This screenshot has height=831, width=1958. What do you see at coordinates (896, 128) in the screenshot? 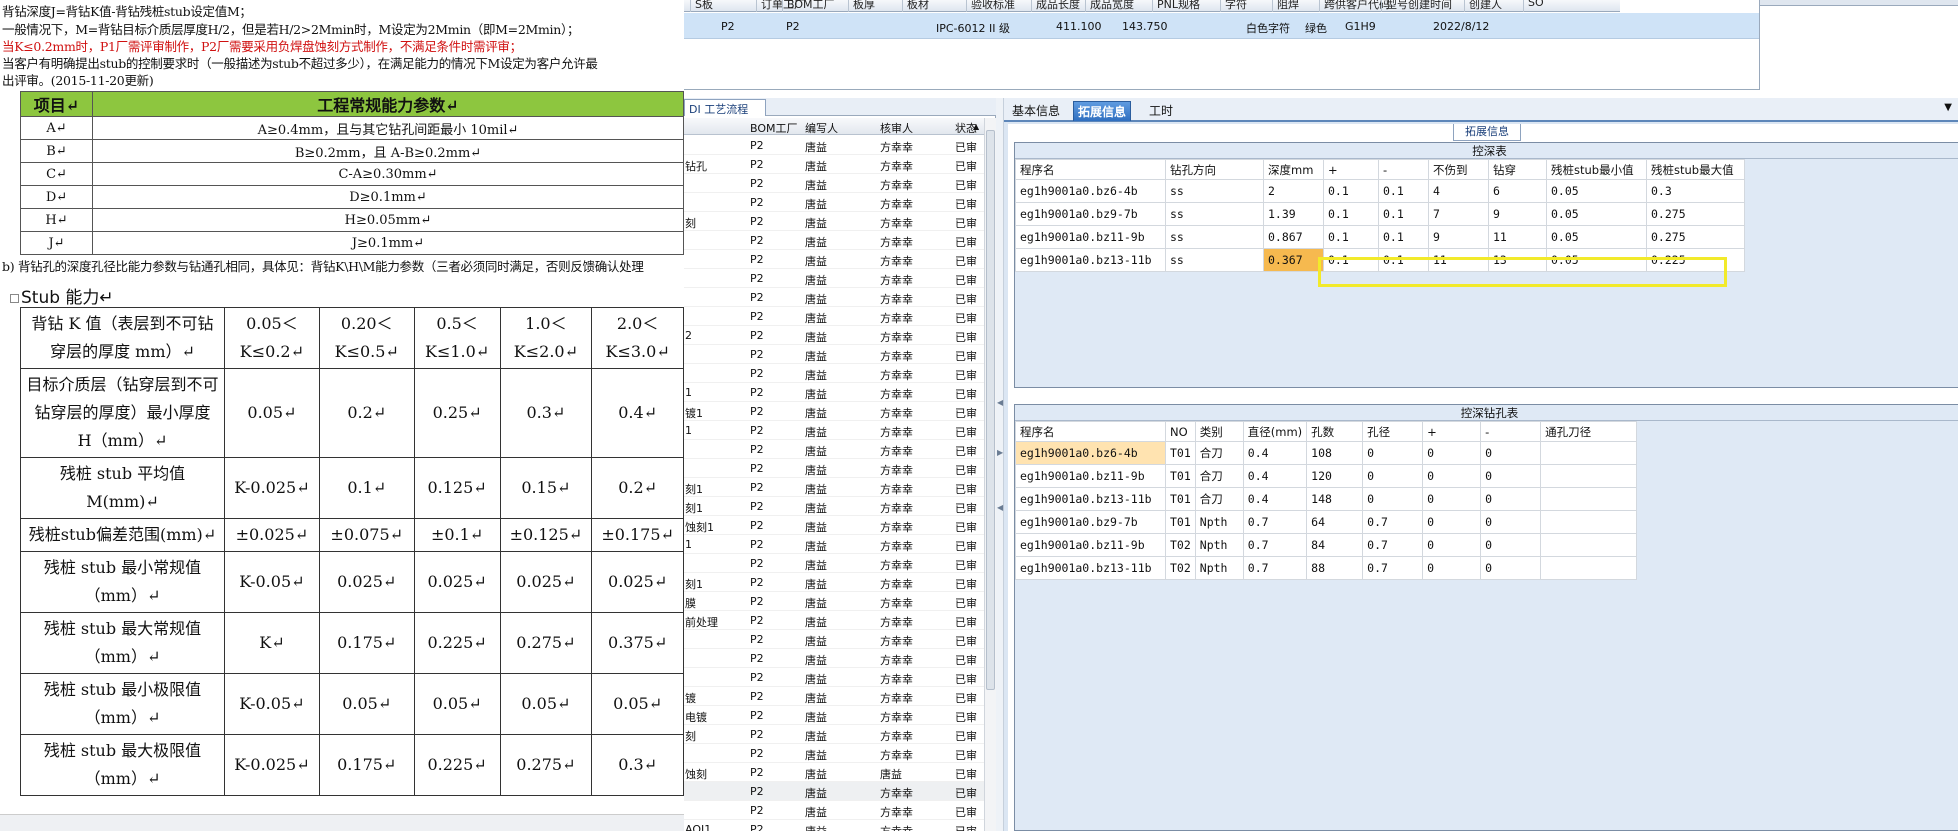
I see `col-reviewer: 核审人` at bounding box center [896, 128].